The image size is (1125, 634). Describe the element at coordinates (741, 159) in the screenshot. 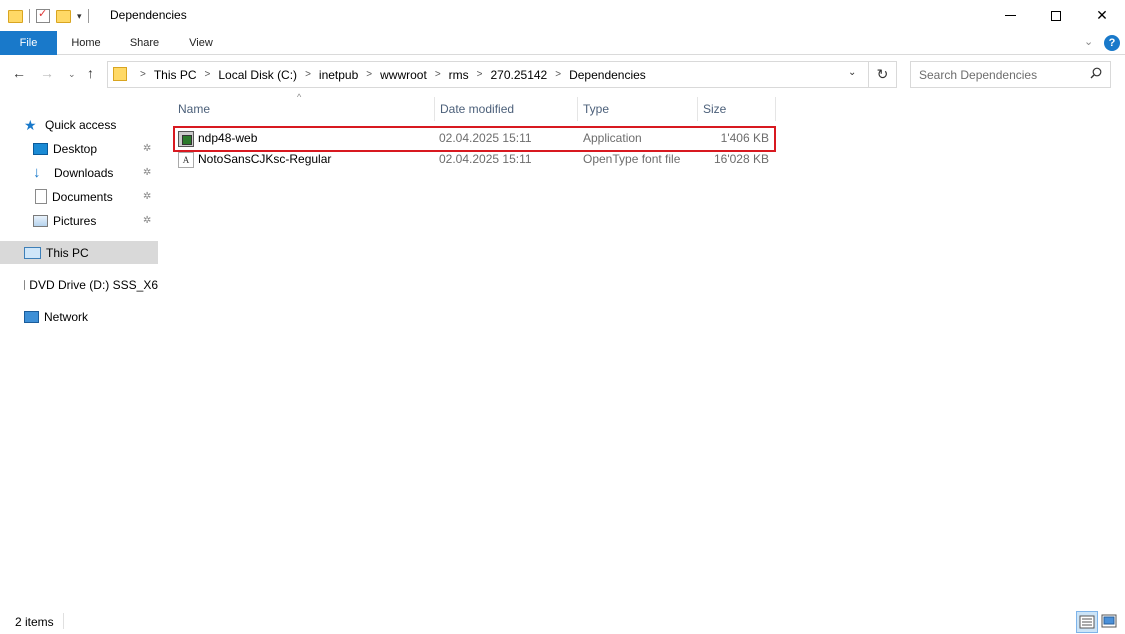

I see `file-size: 16'028 KB` at that location.